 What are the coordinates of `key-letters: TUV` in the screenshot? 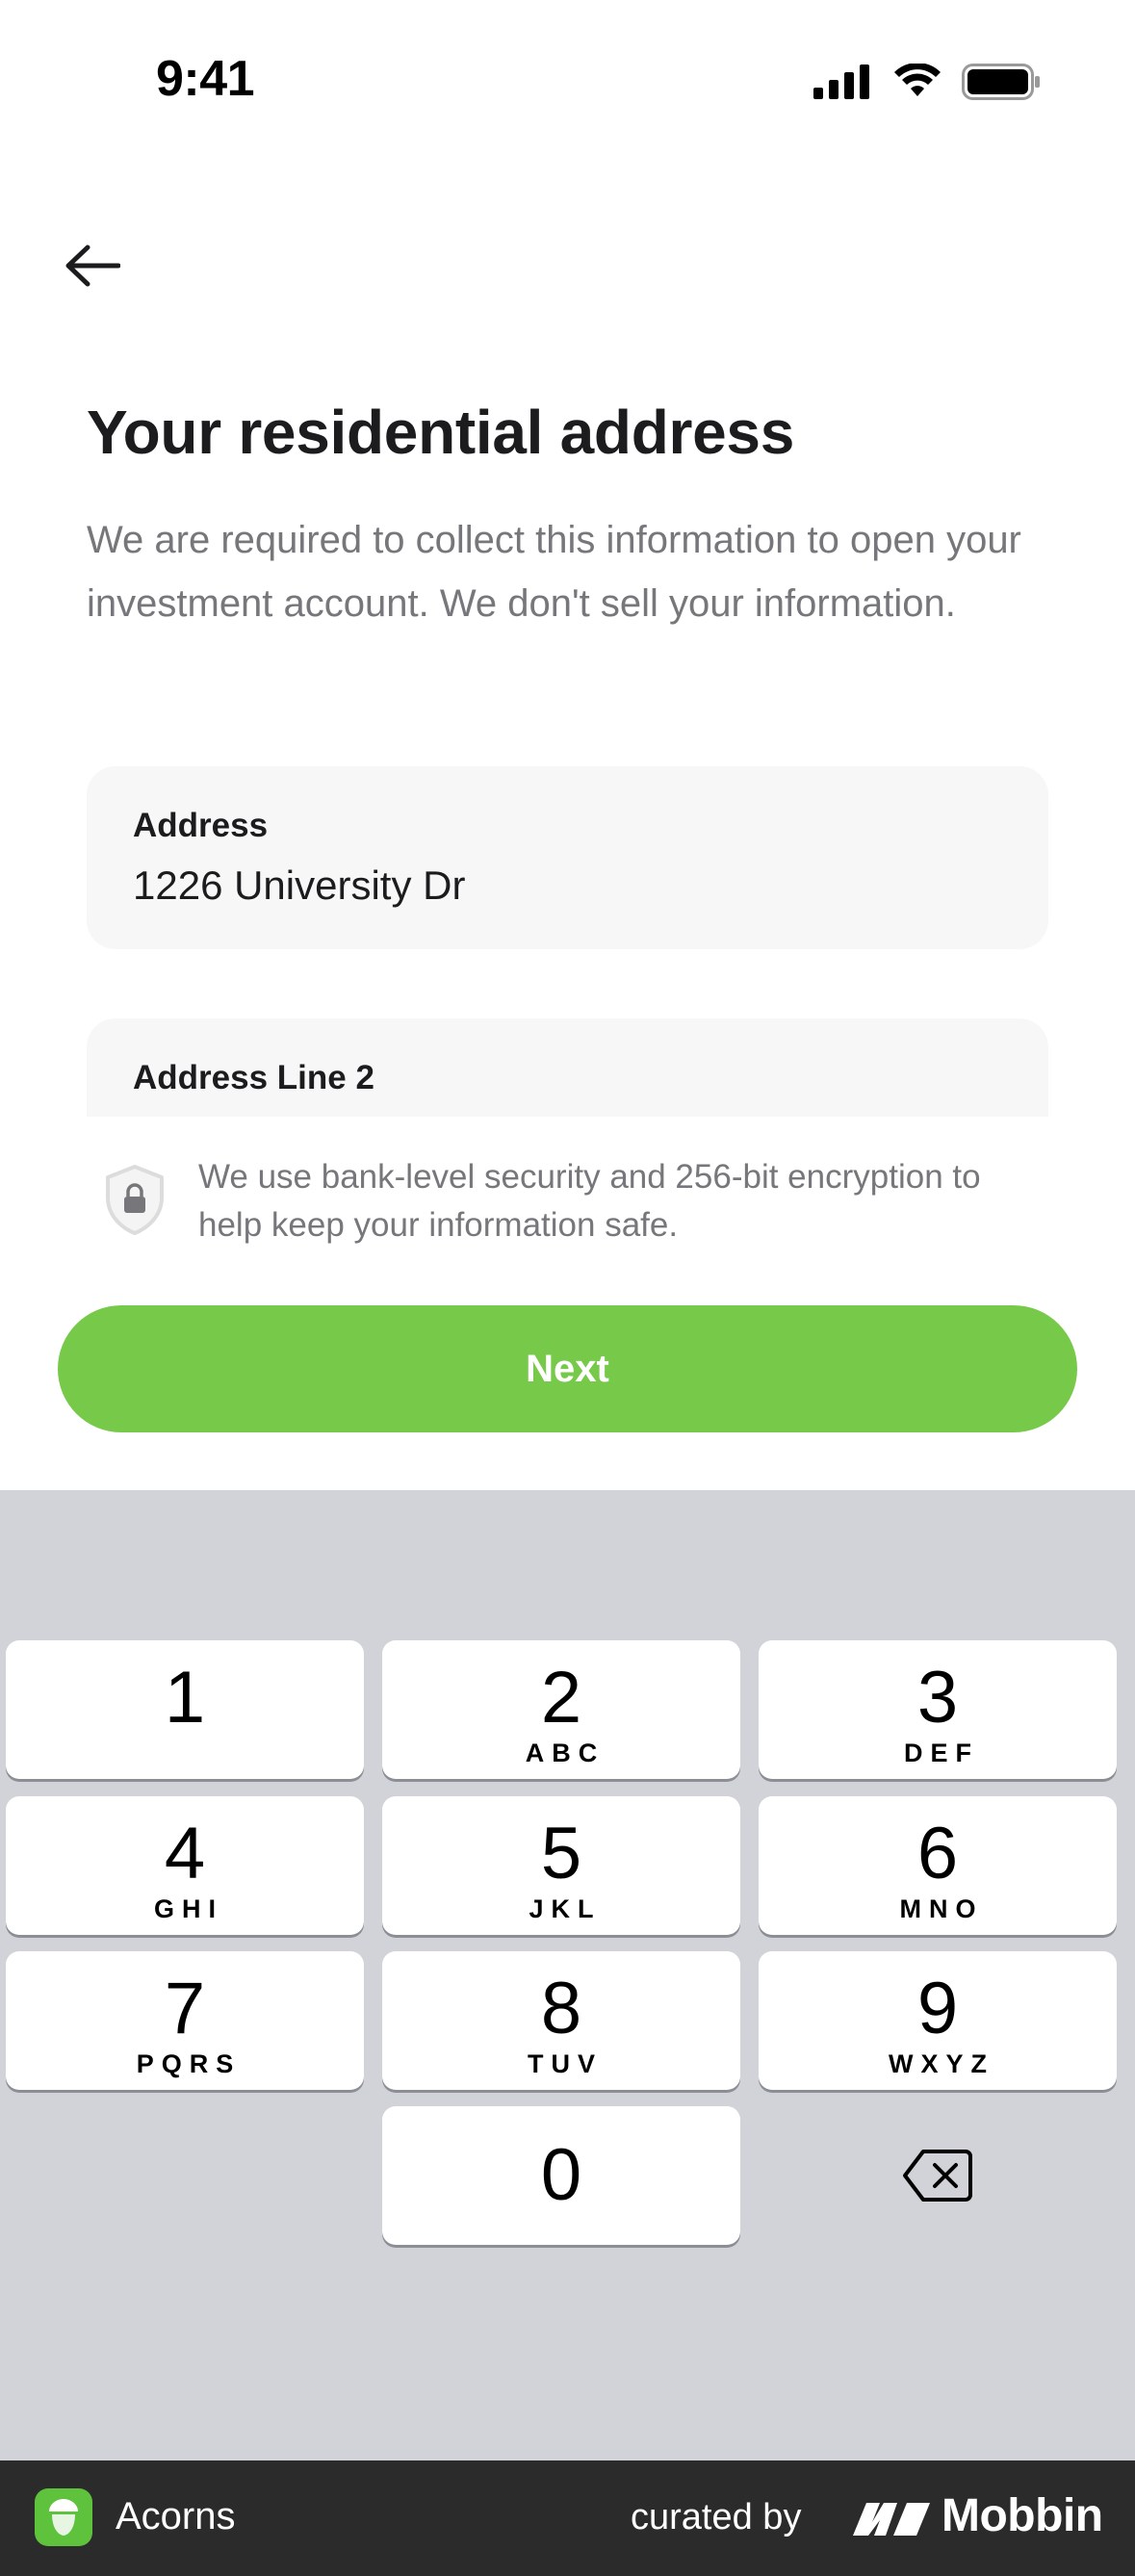 It's located at (565, 2063).